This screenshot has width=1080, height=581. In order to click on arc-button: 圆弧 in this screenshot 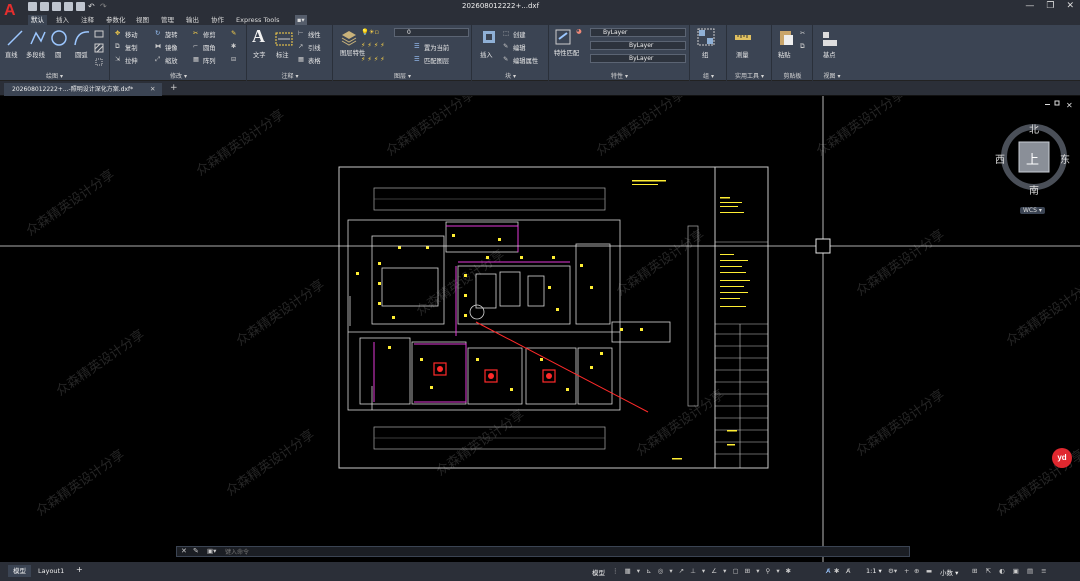, I will do `click(81, 54)`.